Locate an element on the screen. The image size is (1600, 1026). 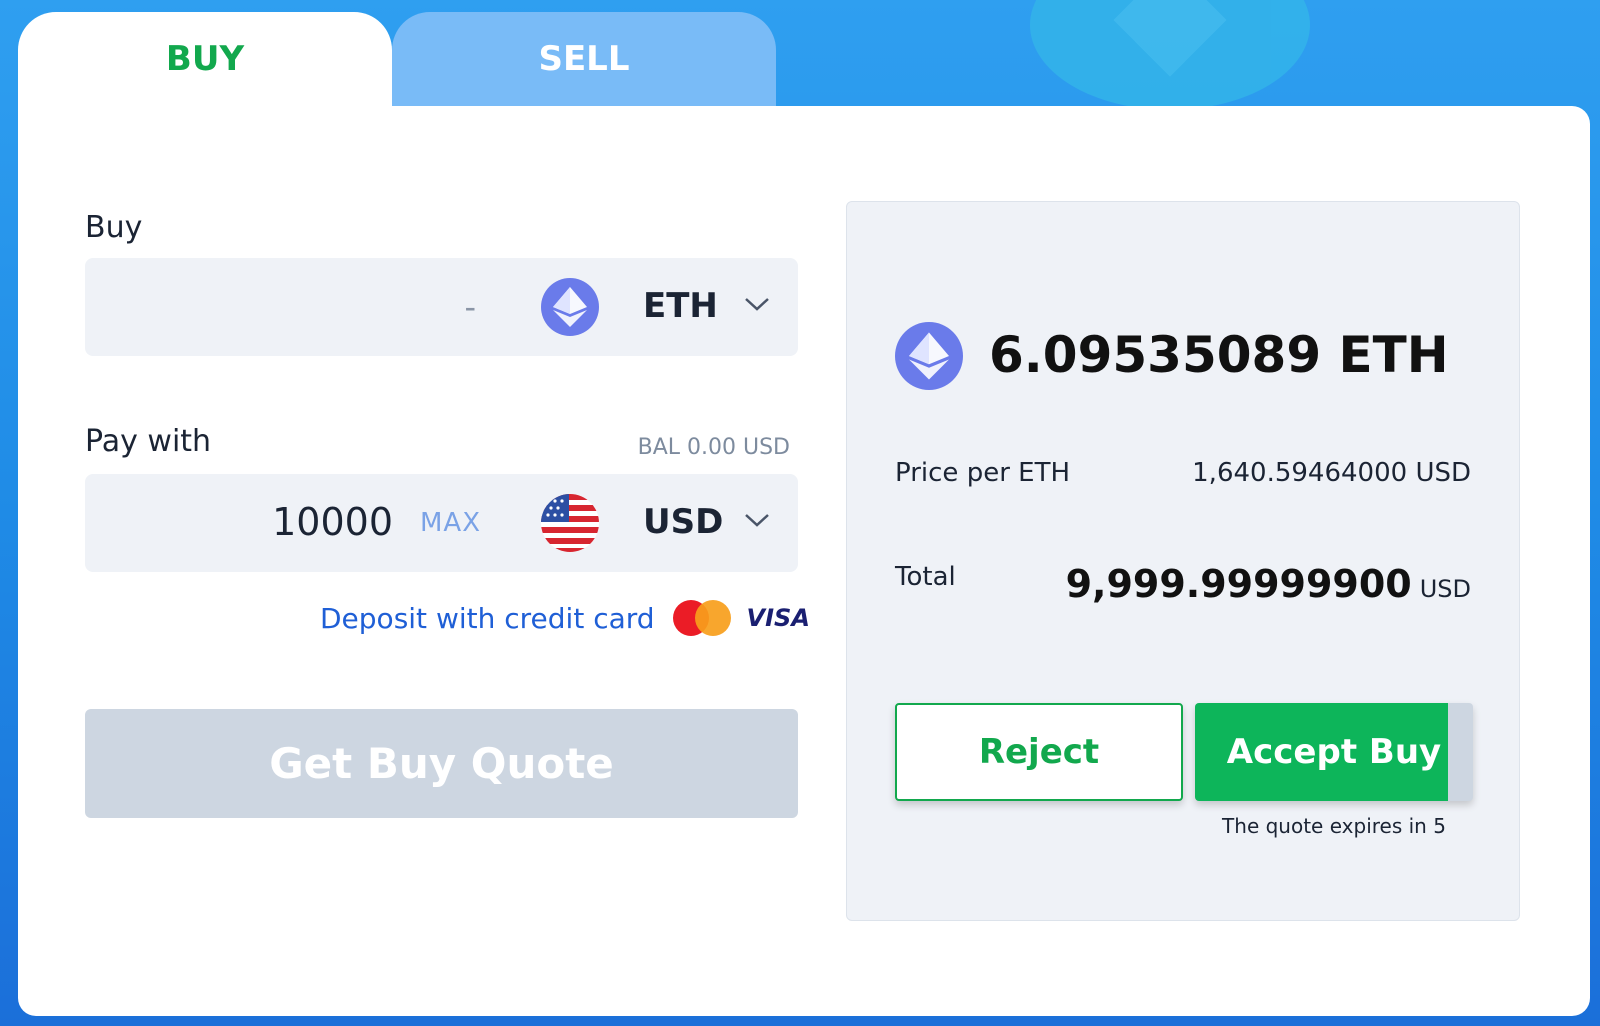
deposit-row: Deposit with credit card VISA is located at coordinates (565, 618).